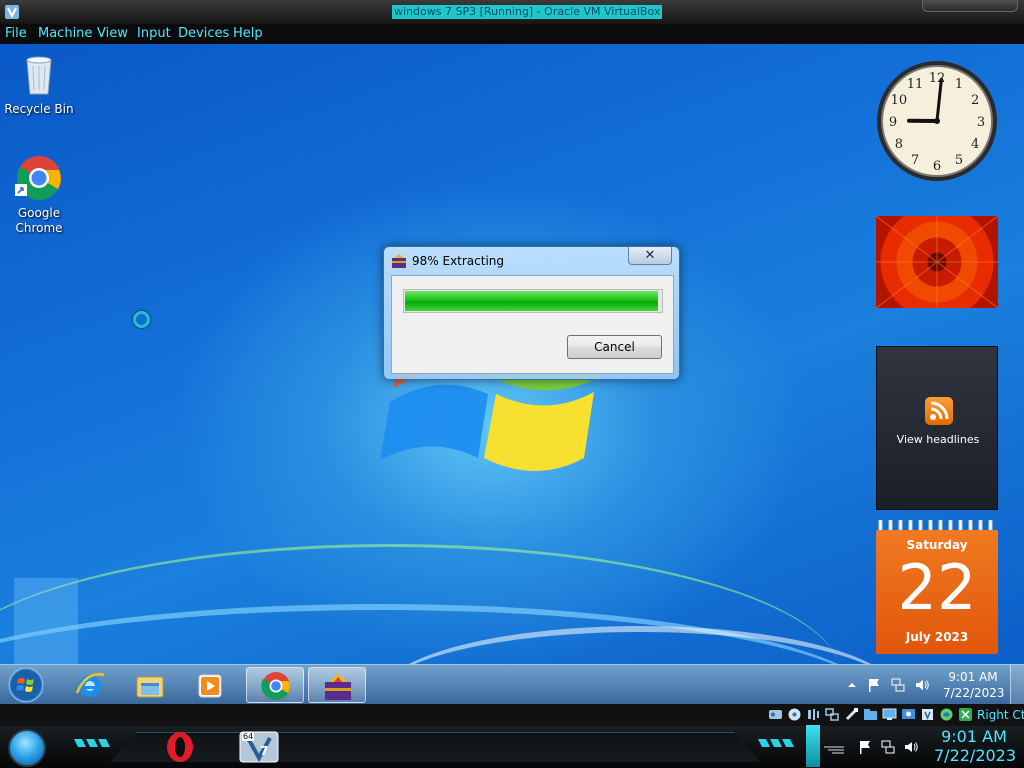  Describe the element at coordinates (248, 34) in the screenshot. I see `menu-help: Help` at that location.